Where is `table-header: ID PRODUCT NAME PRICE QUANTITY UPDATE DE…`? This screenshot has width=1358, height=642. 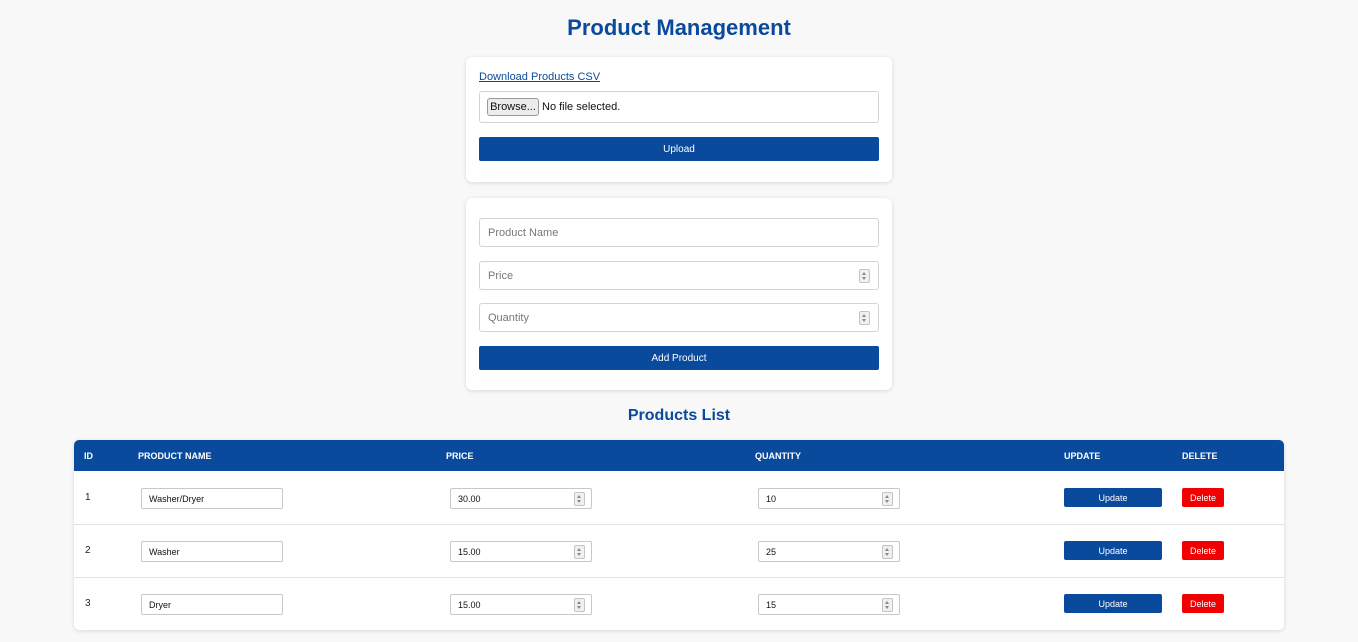 table-header: ID PRODUCT NAME PRICE QUANTITY UPDATE DE… is located at coordinates (679, 455).